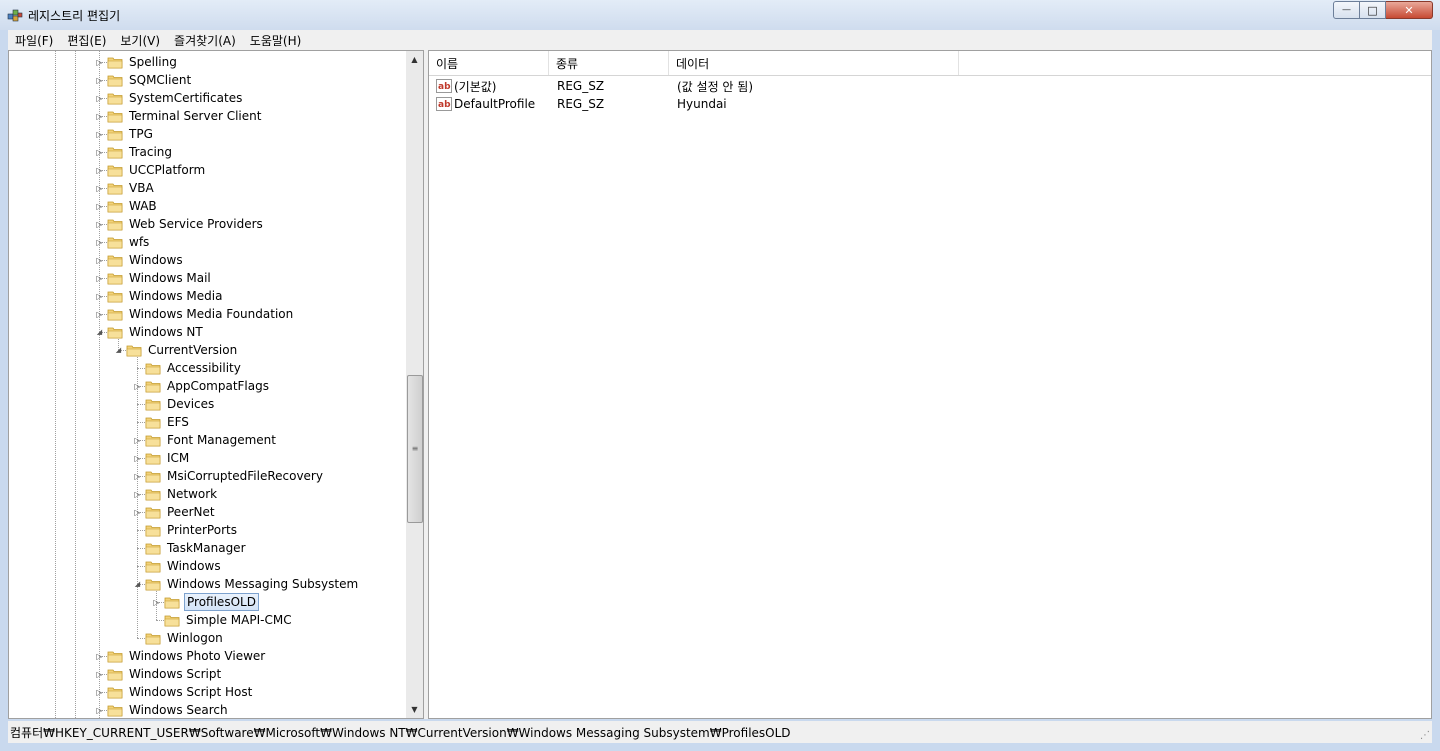 This screenshot has height=751, width=1440. I want to click on tree-item: ▷ SystemCertificates, so click(169, 98).